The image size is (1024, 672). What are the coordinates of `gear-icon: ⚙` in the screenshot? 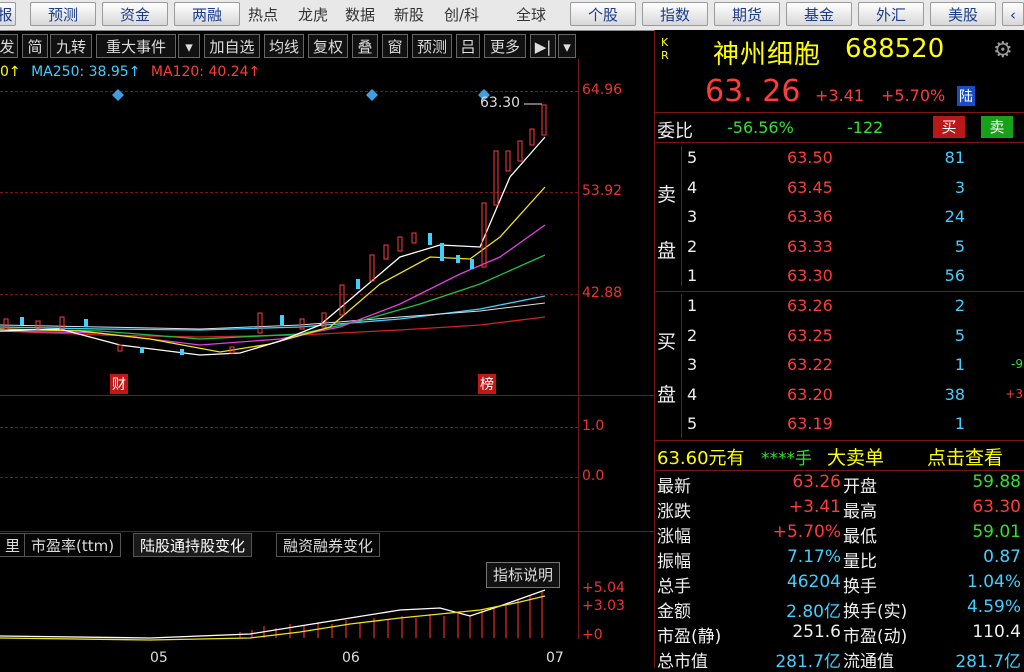 It's located at (1003, 50).